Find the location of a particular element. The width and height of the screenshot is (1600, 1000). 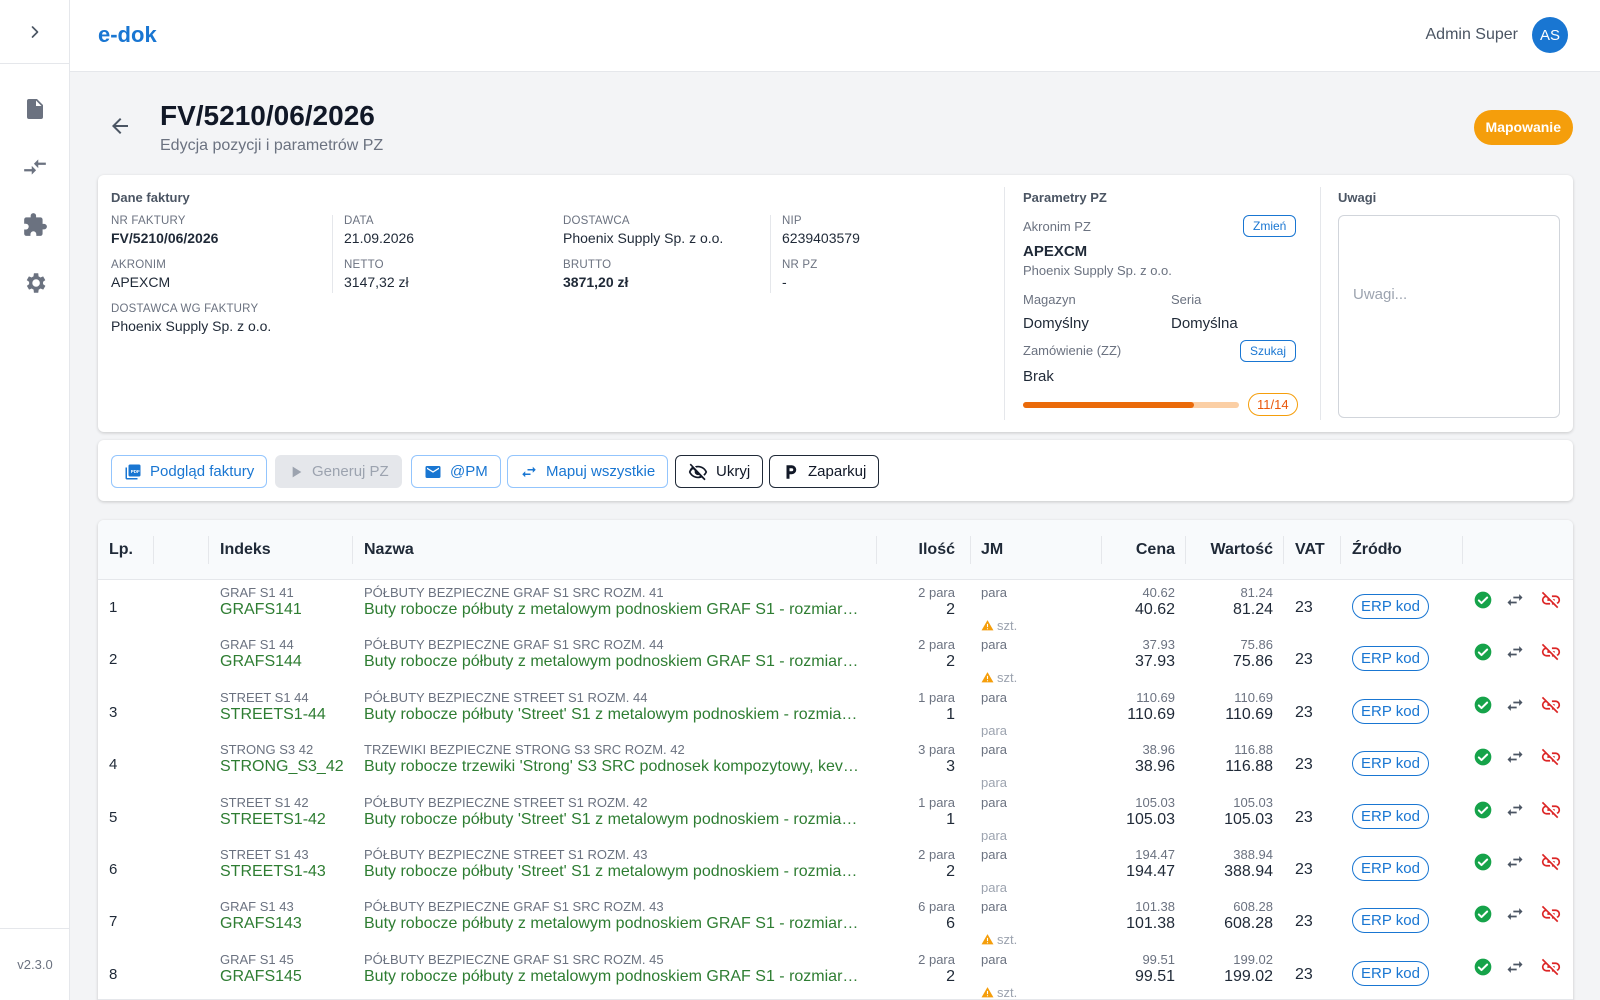

brand-logo: e-dok is located at coordinates (127, 35).